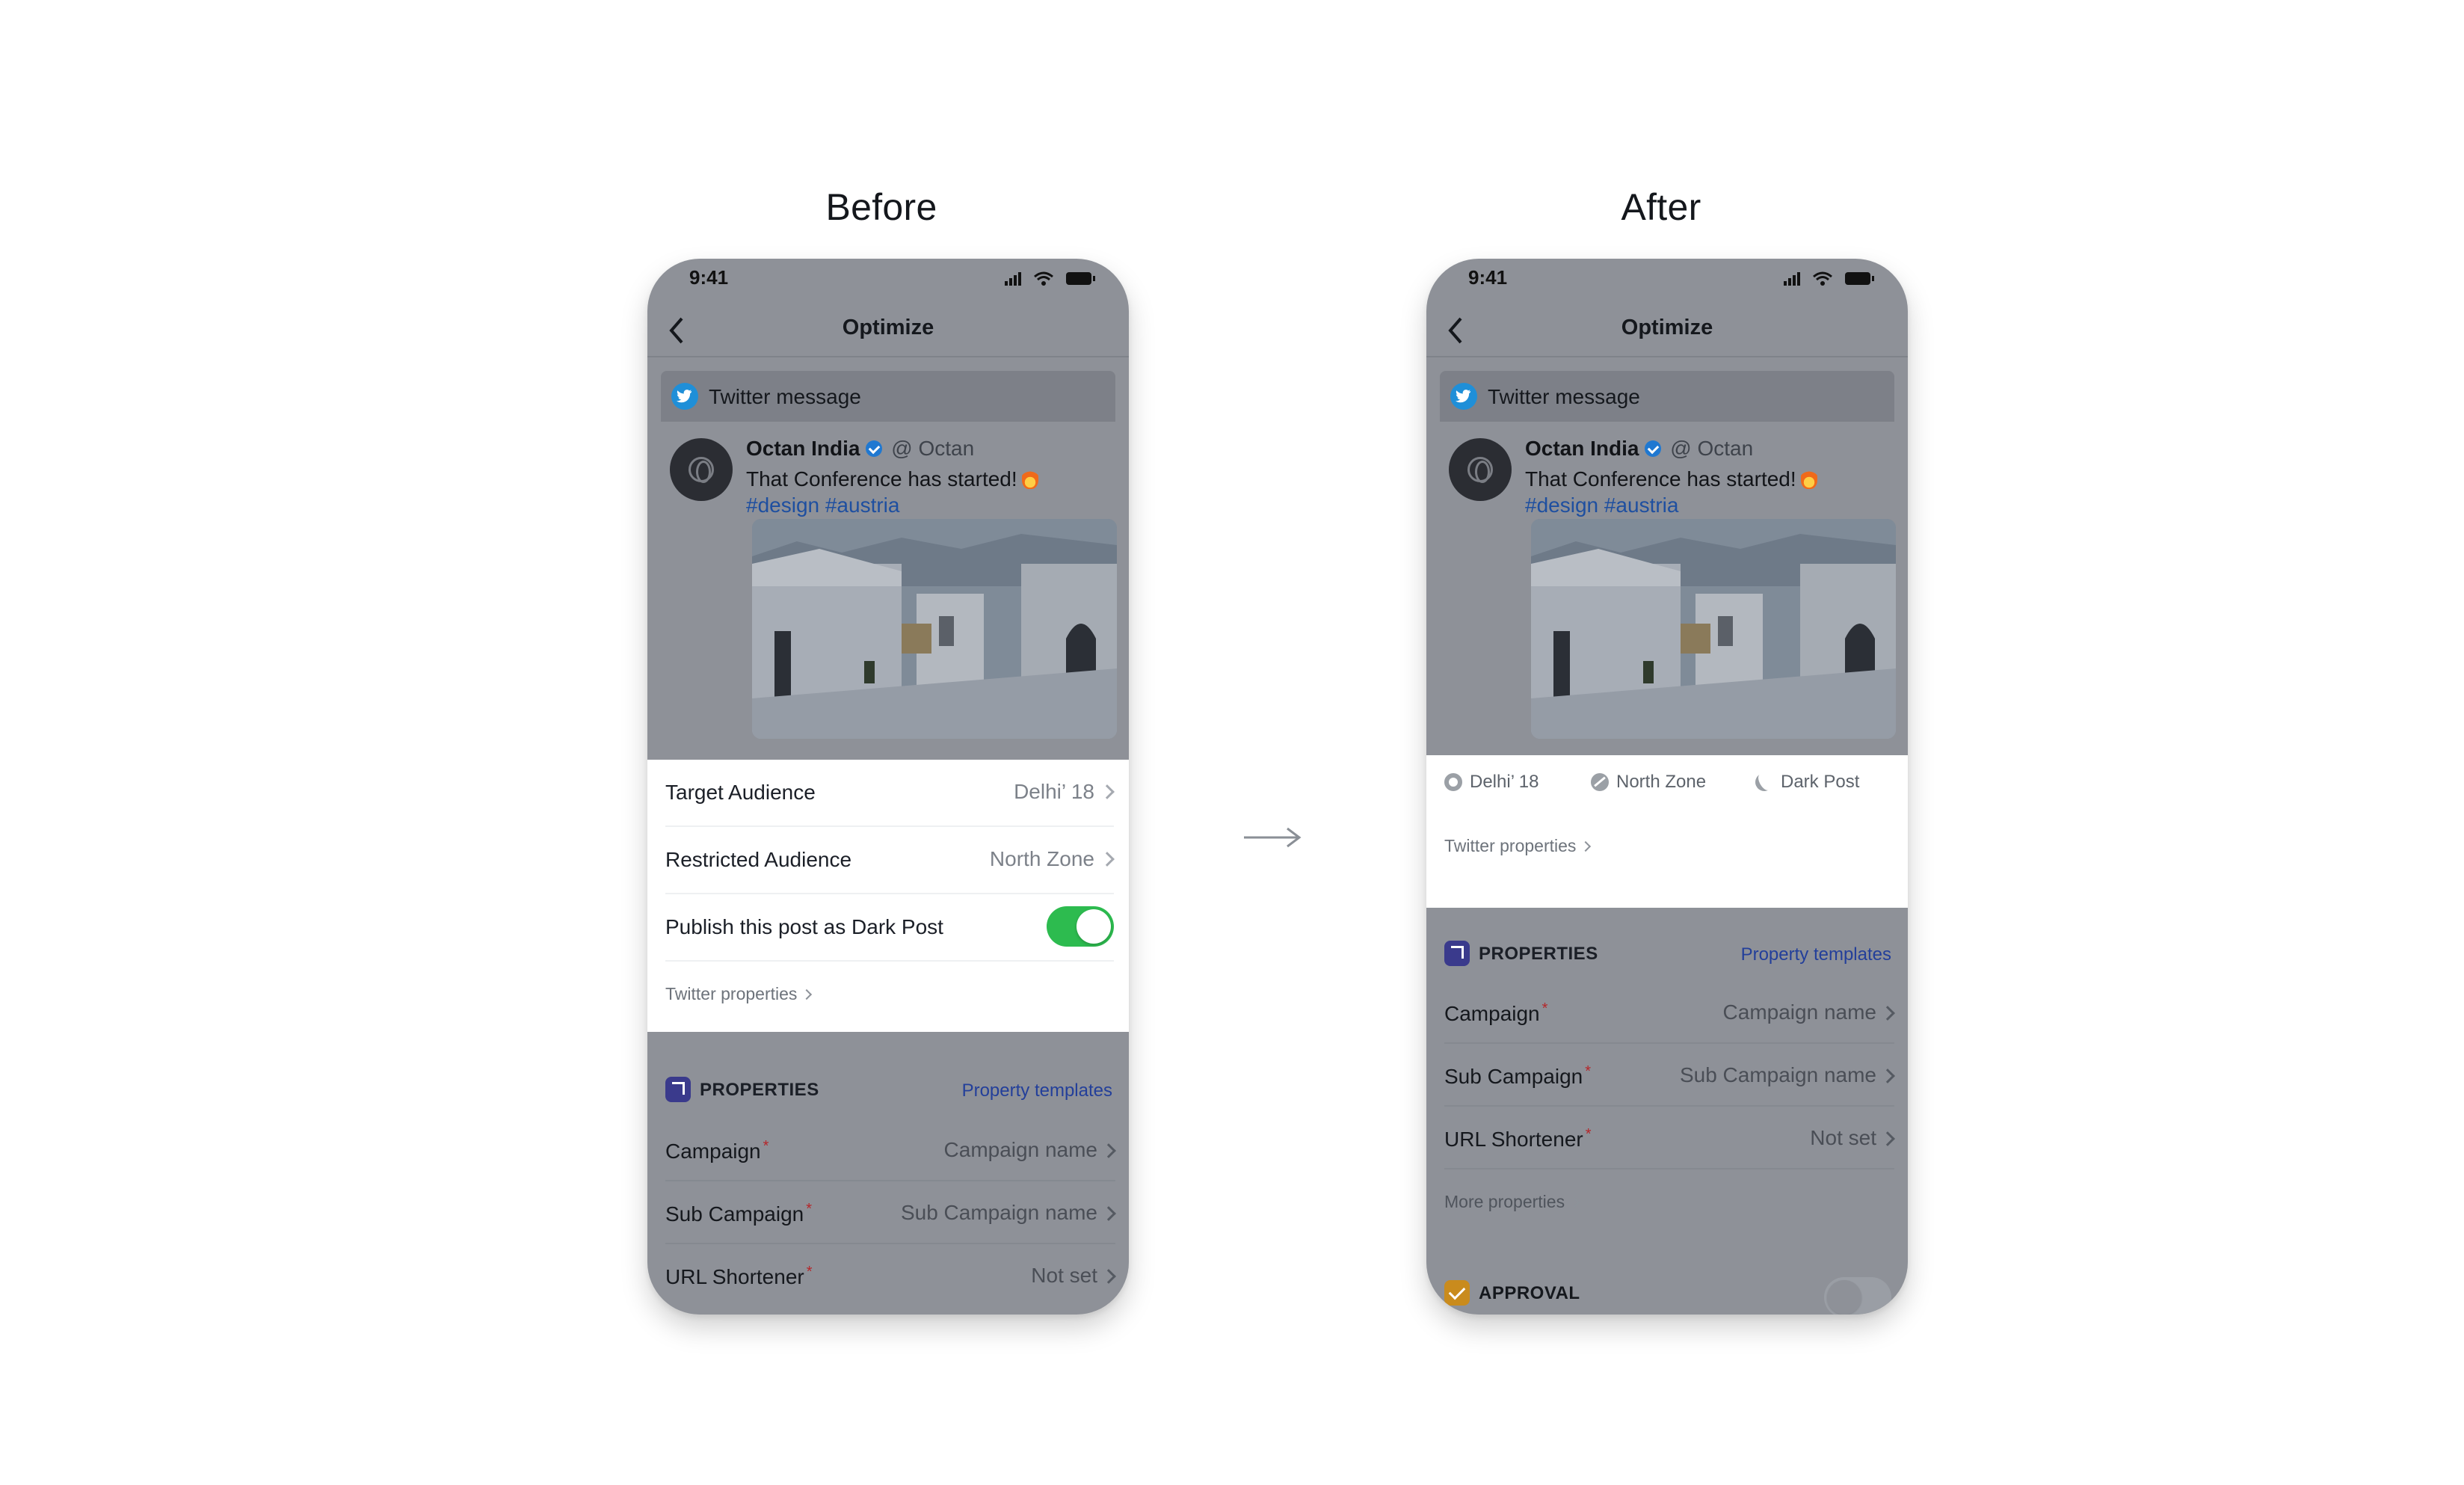 The width and height of the screenshot is (2464, 1485). What do you see at coordinates (933, 448) in the screenshot?
I see `author-handle: @ Octan` at bounding box center [933, 448].